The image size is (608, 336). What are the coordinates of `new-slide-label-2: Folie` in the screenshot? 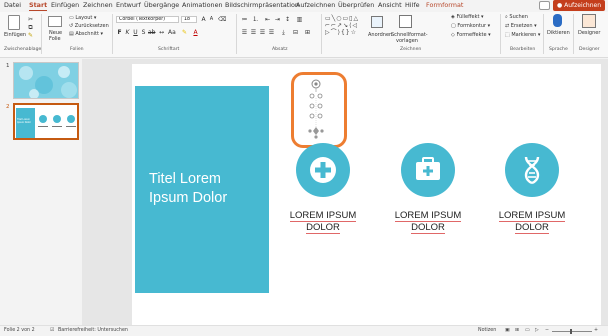 It's located at (55, 39).